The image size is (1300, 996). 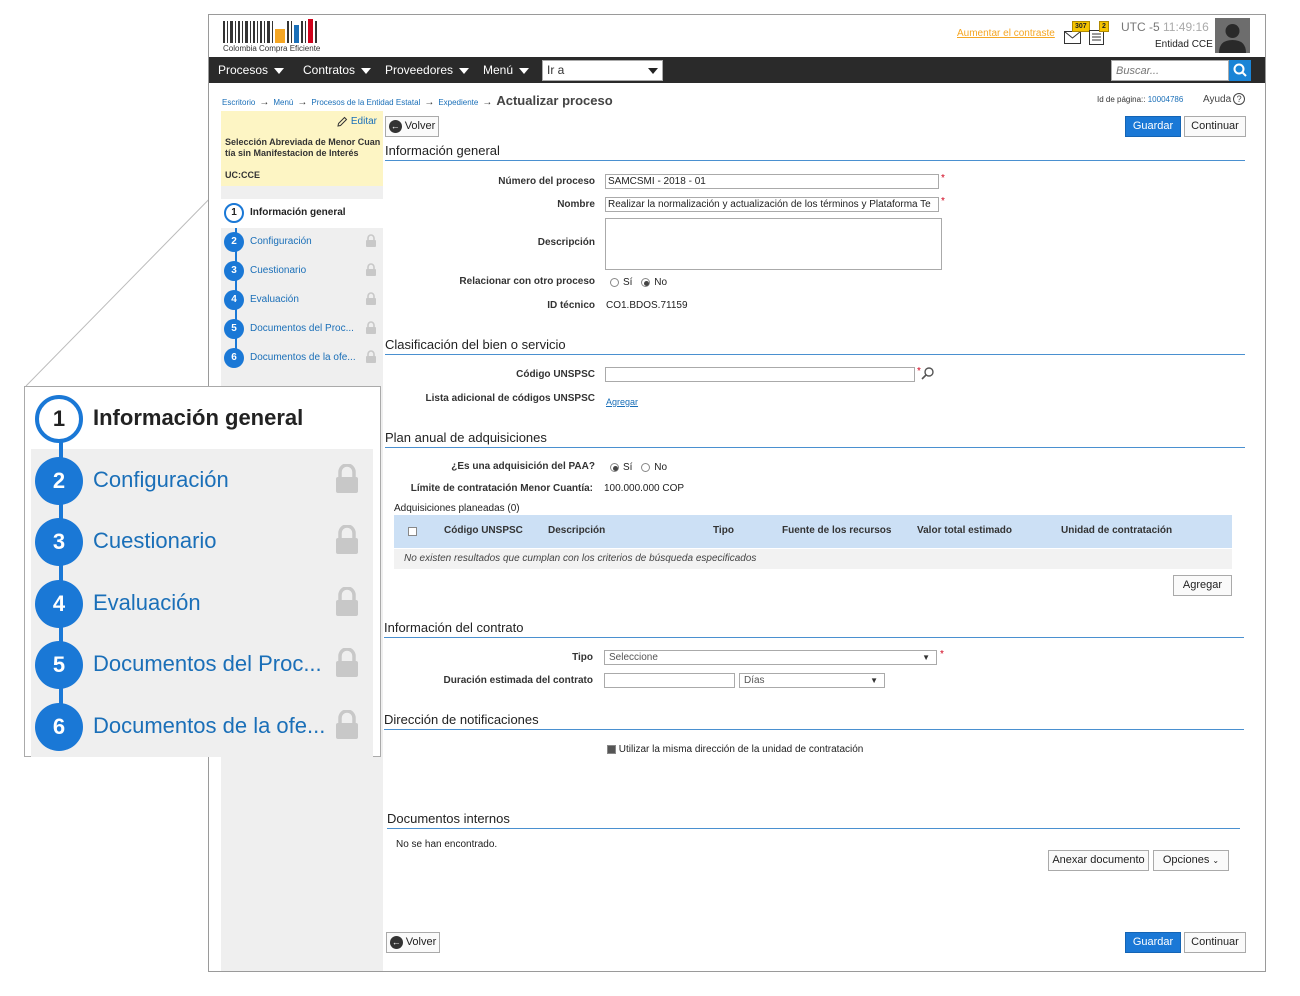 What do you see at coordinates (518, 680) in the screenshot?
I see `duration-label: Duración estimada del contrato` at bounding box center [518, 680].